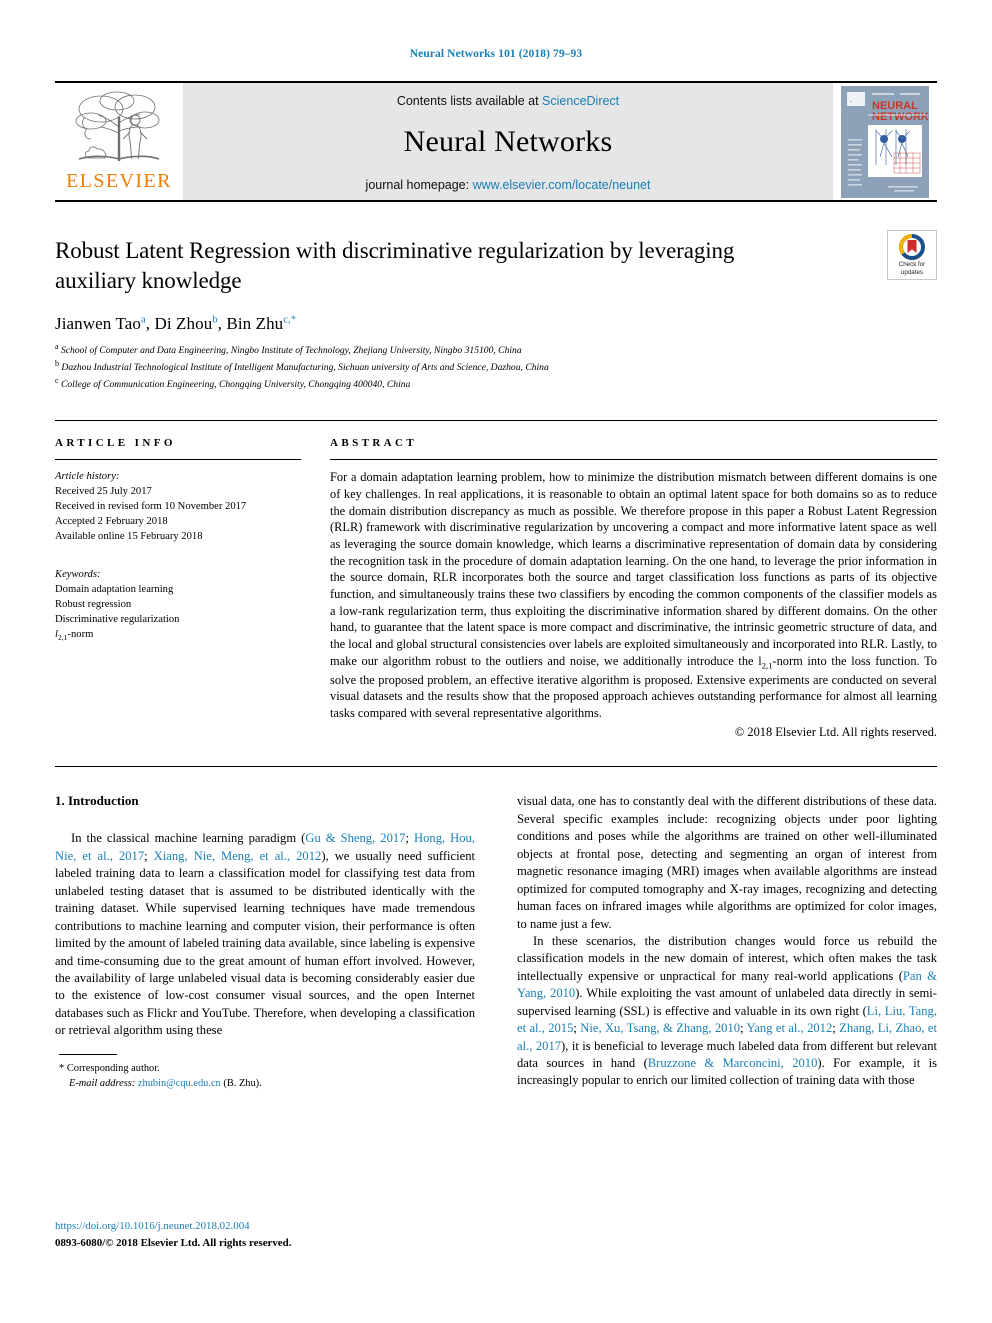  I want to click on citation-link: Xiang, Nie, Meng, et al., 2012, so click(238, 856).